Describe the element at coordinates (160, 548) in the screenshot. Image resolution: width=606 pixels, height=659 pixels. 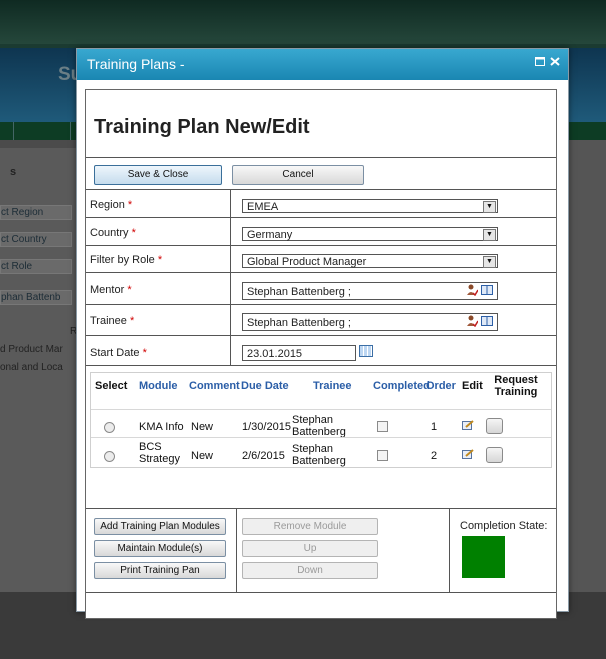
I see `maintain-modules-button: Maintain Module(s)` at that location.